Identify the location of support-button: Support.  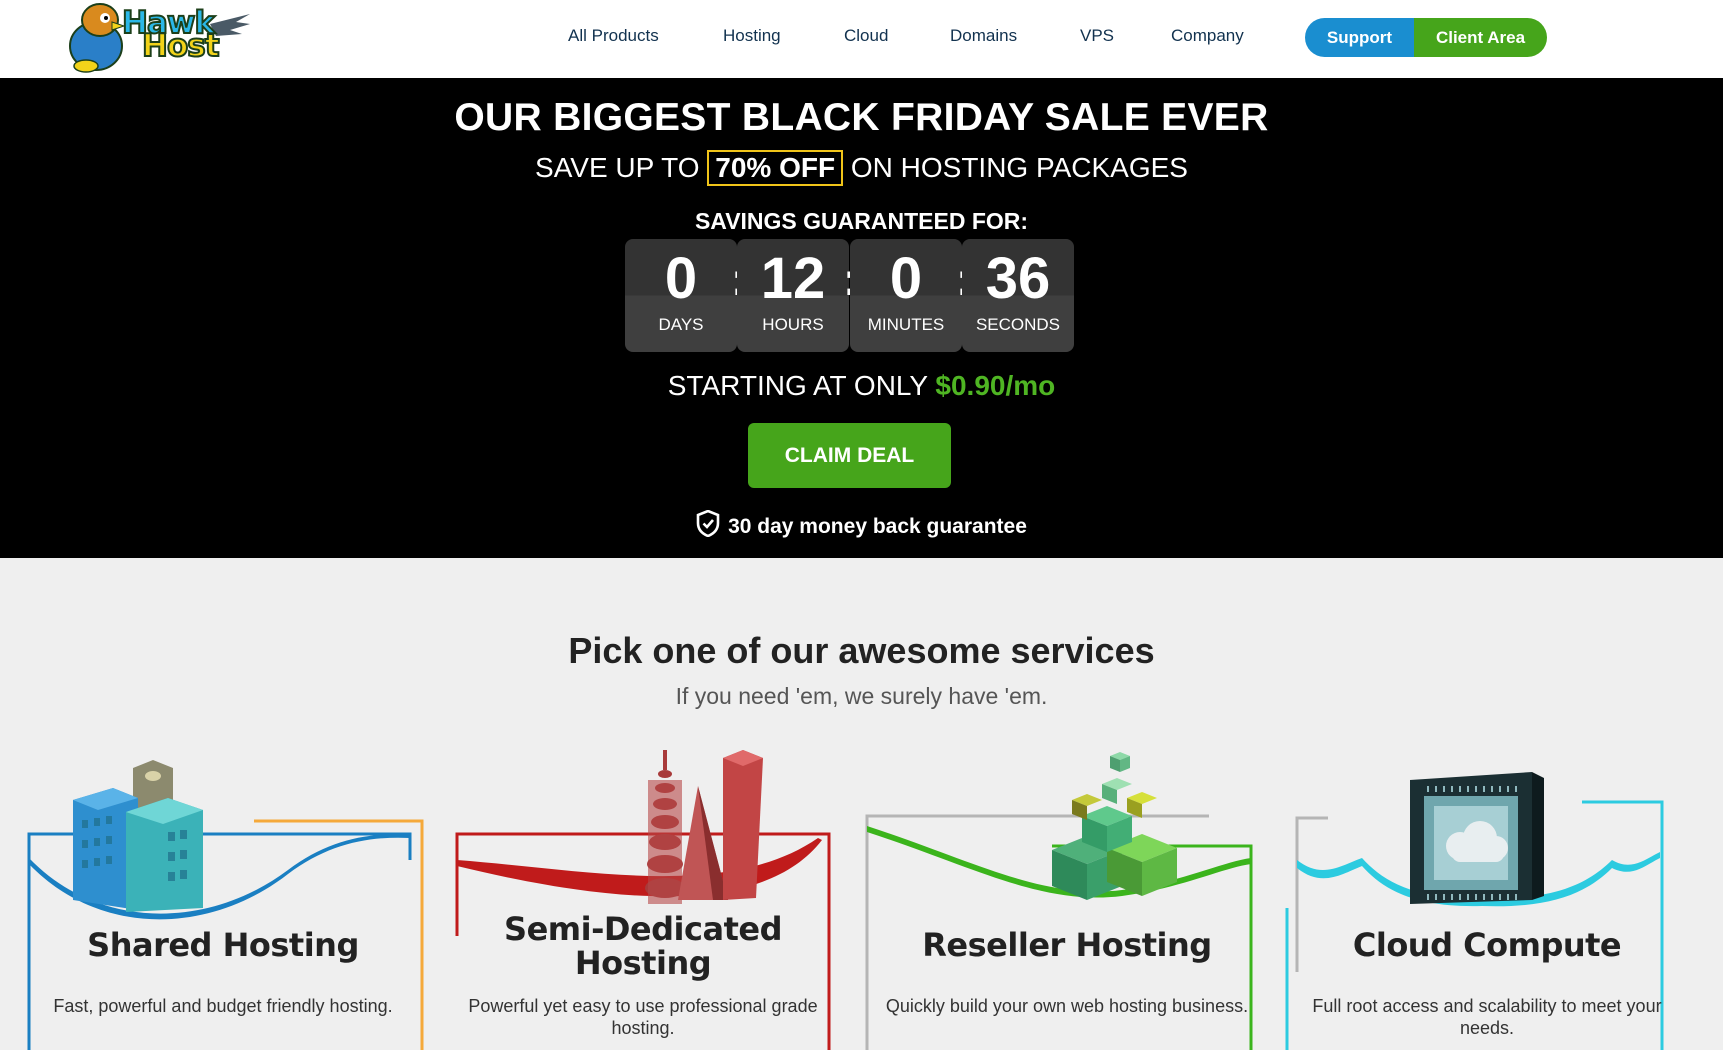
(1359, 37).